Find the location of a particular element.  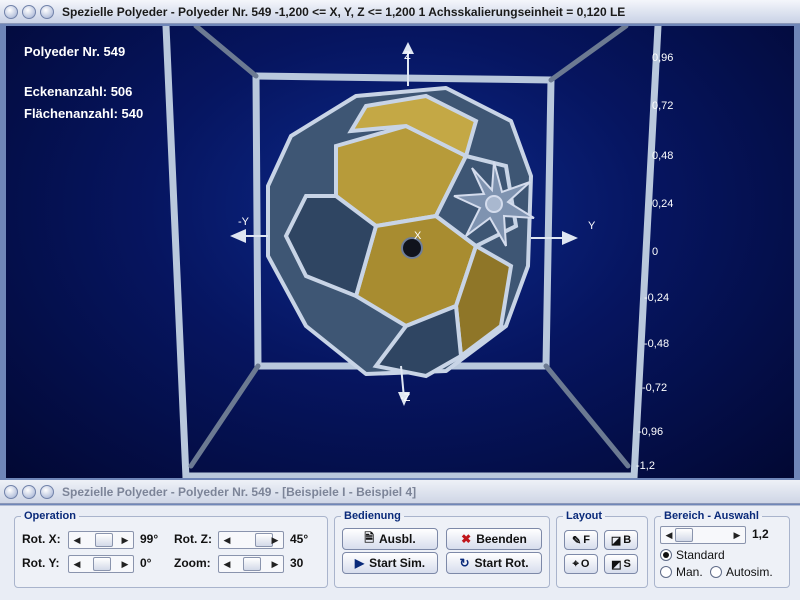

polyeder-number-label: Polyeder Nr. 549 is located at coordinates (75, 51).